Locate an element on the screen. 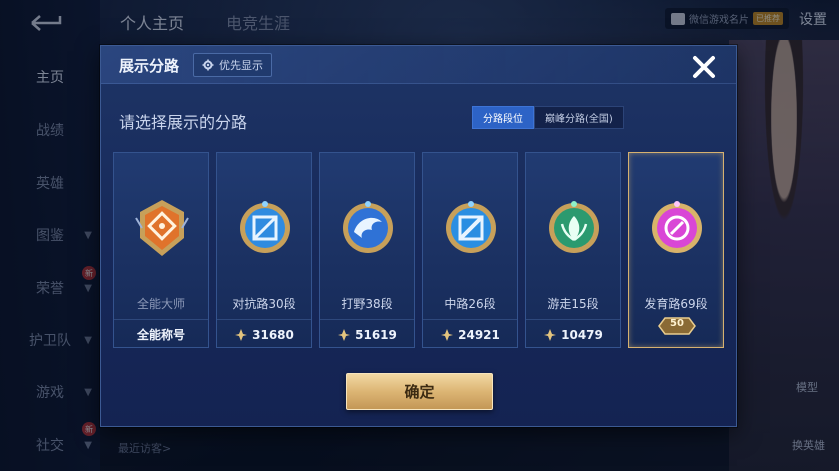  lane-card-footer: 51619 is located at coordinates (367, 334).